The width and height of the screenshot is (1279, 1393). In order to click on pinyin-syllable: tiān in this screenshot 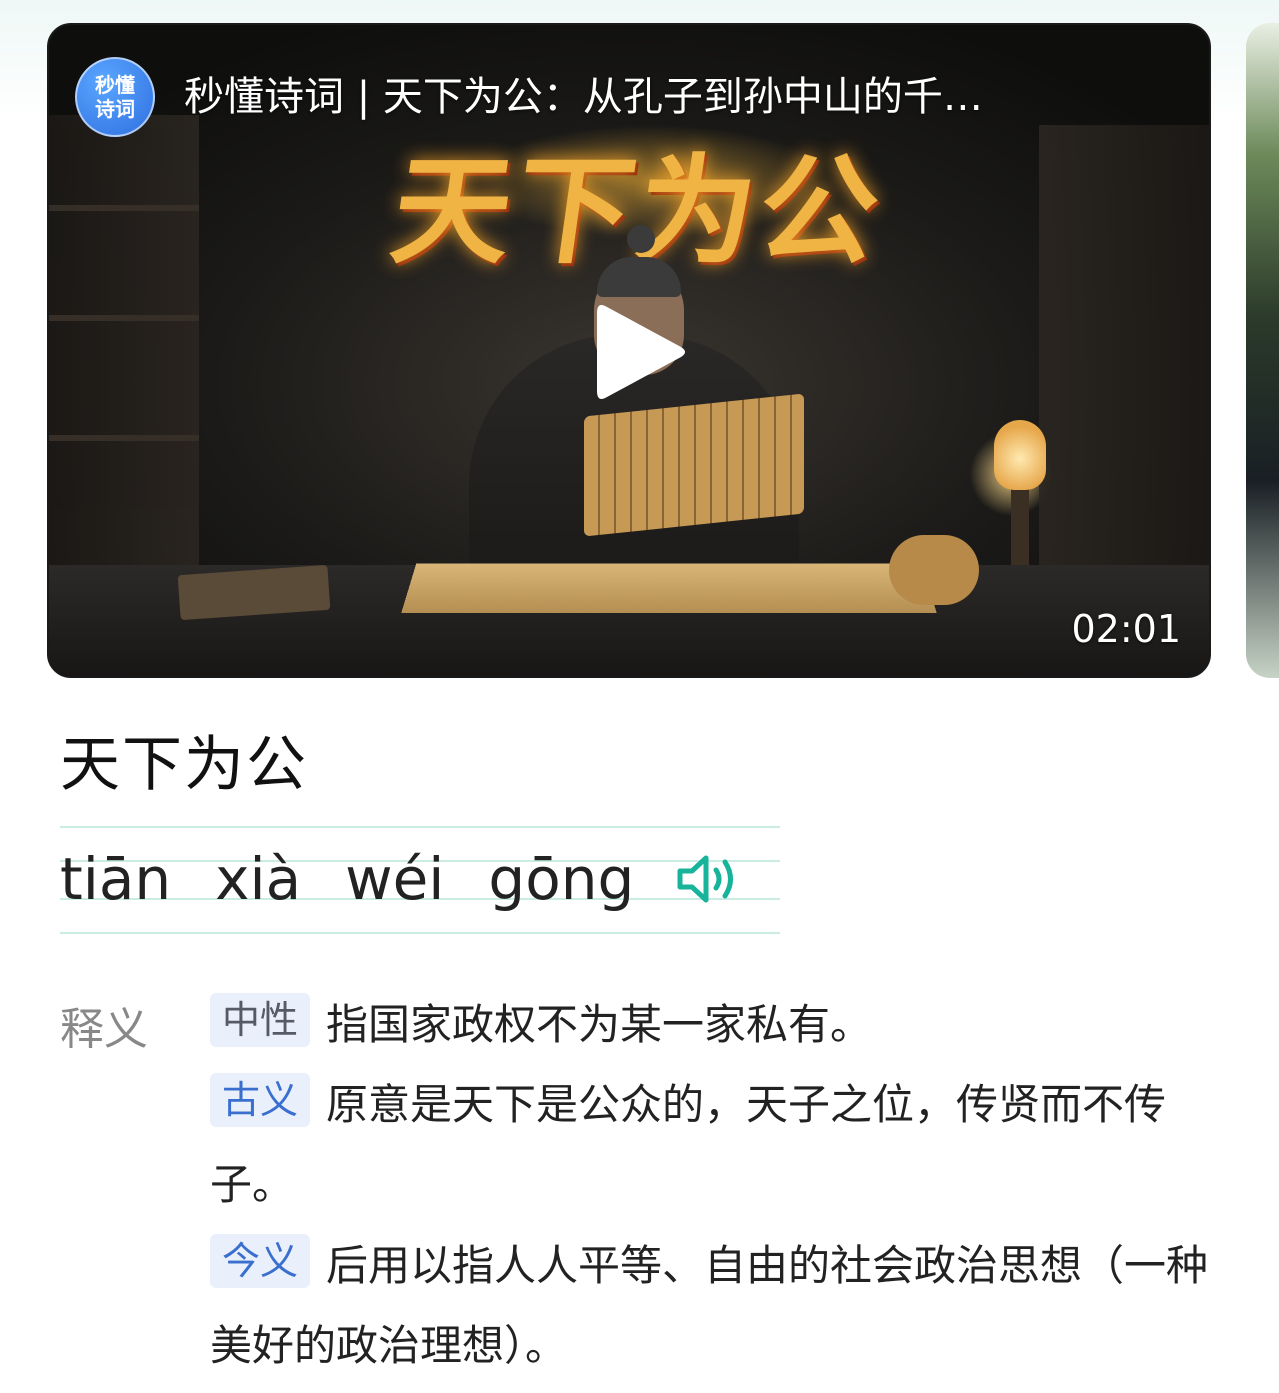, I will do `click(116, 879)`.